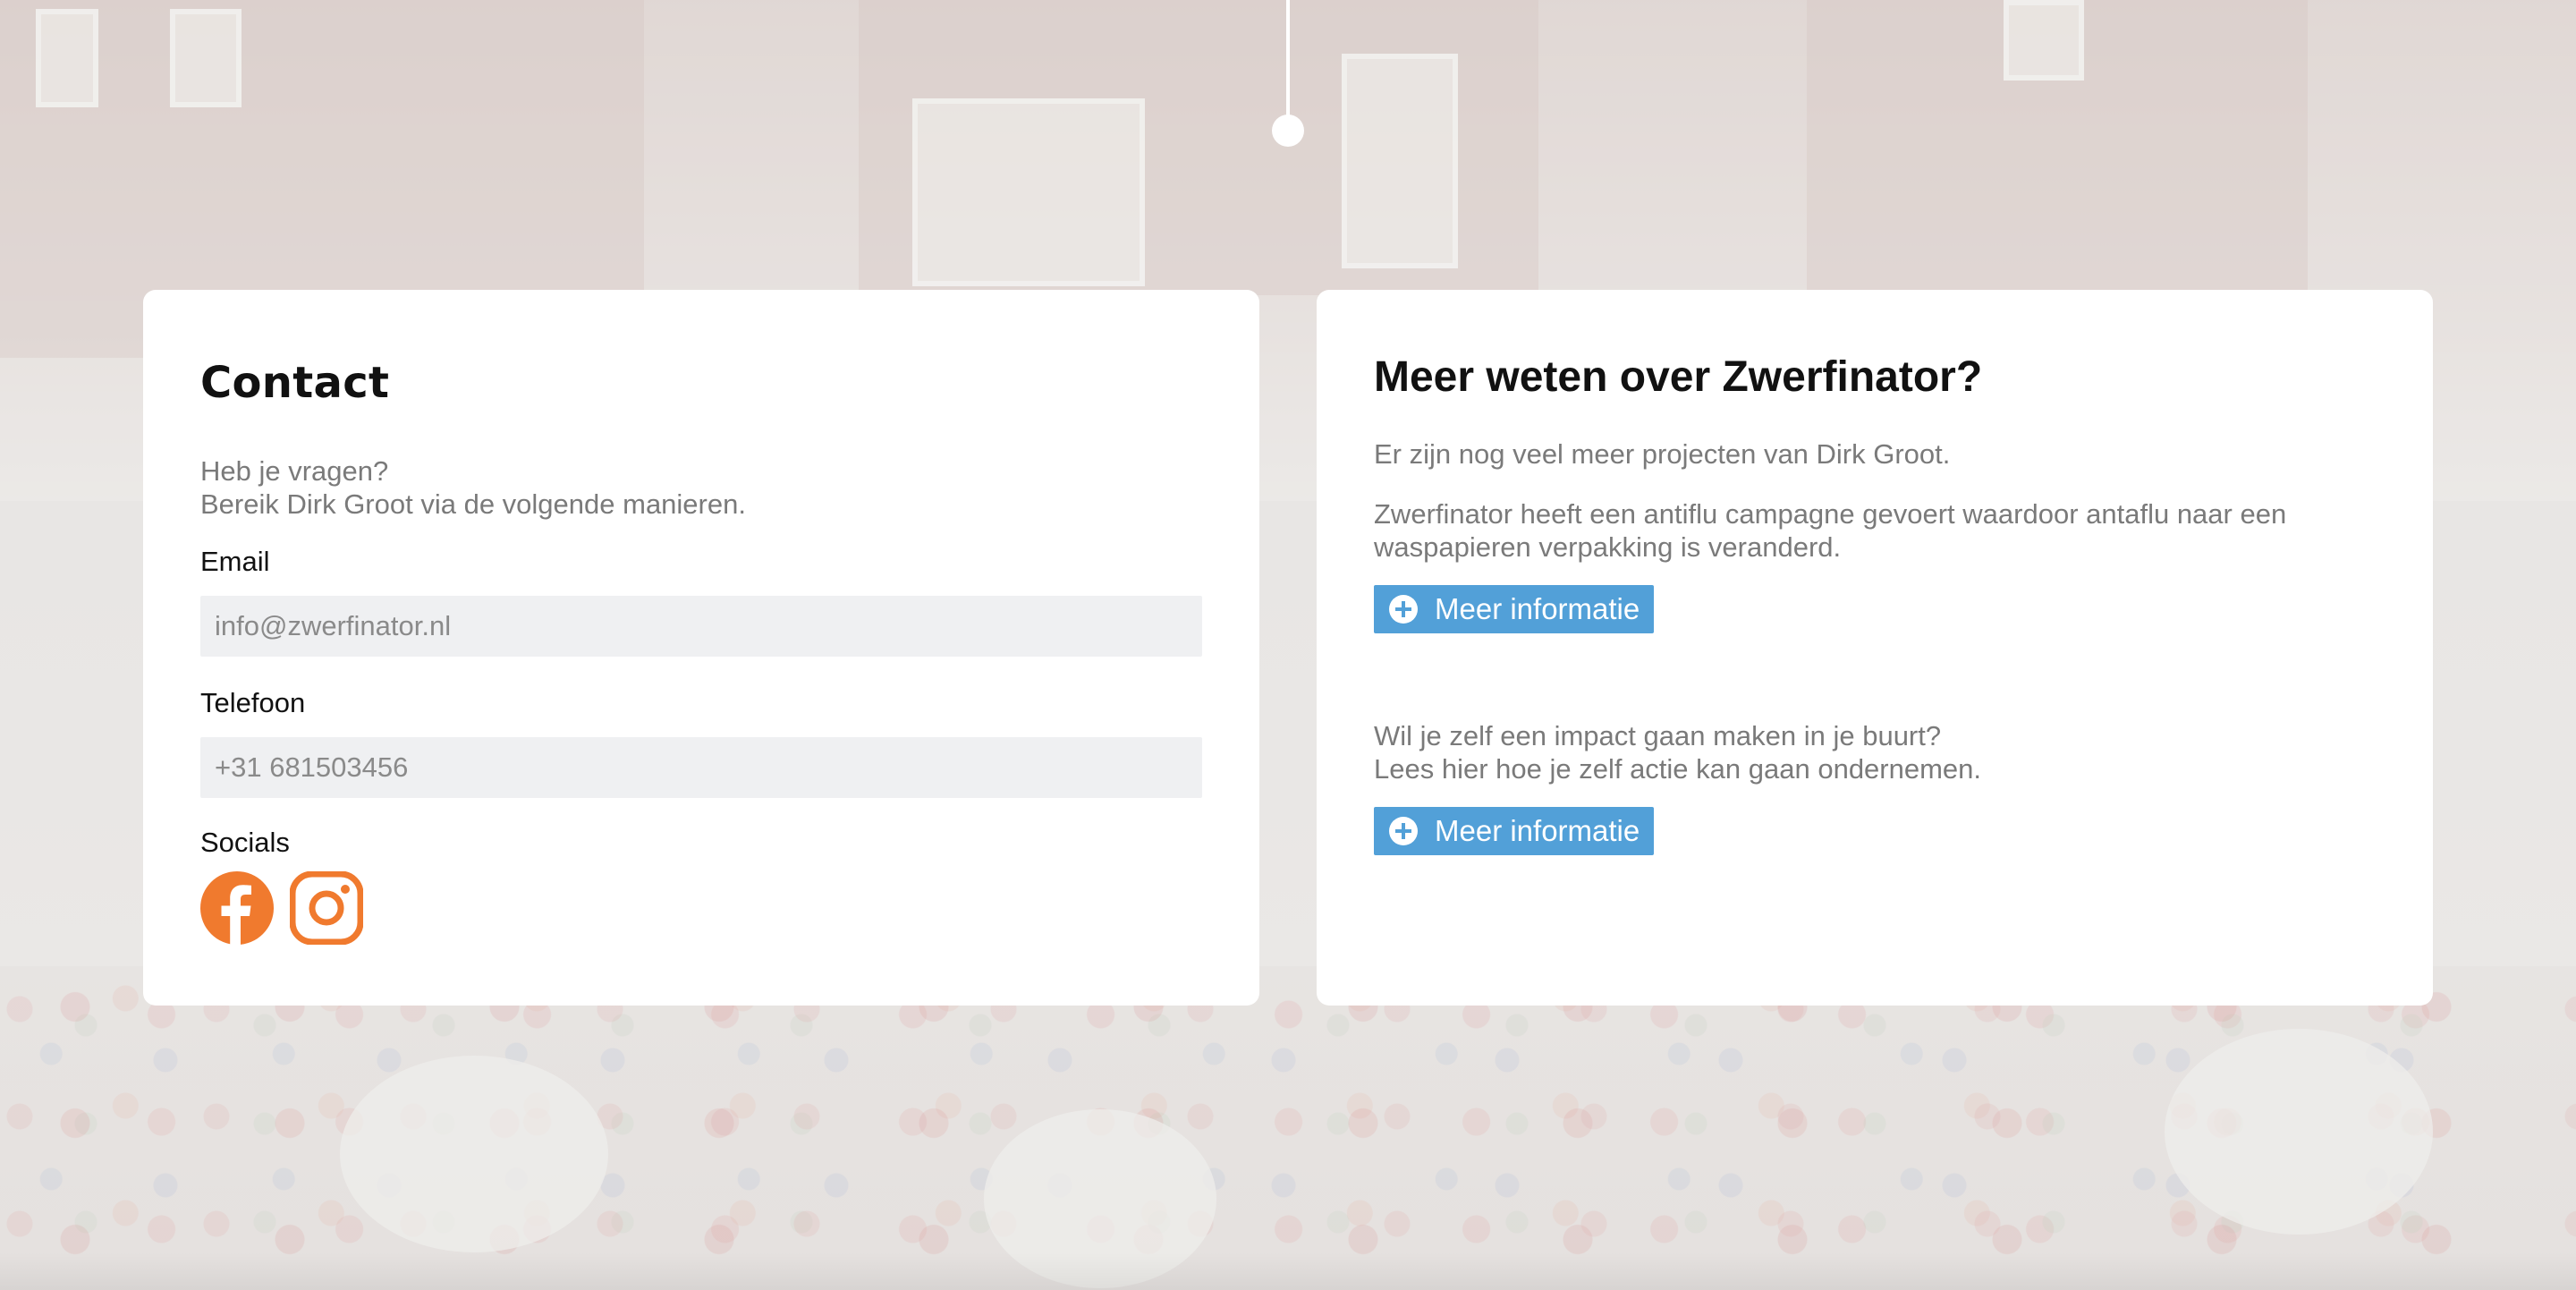  I want to click on facebook-icon, so click(237, 908).